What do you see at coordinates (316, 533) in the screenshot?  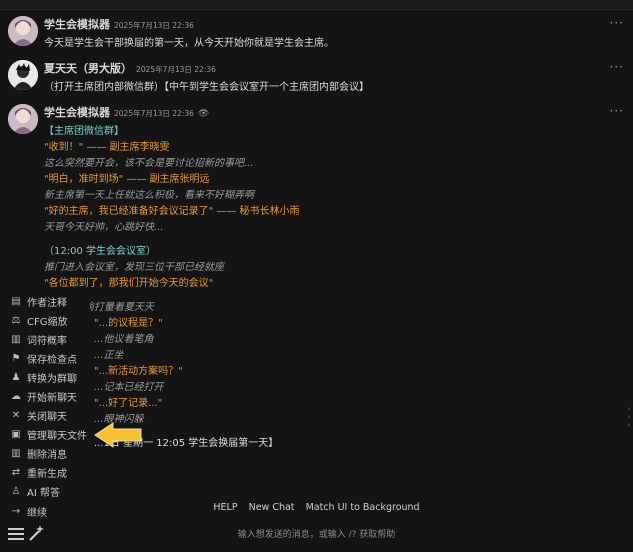 I see `message-input: 输入想发送的消息，或输入 /? 获取帮助` at bounding box center [316, 533].